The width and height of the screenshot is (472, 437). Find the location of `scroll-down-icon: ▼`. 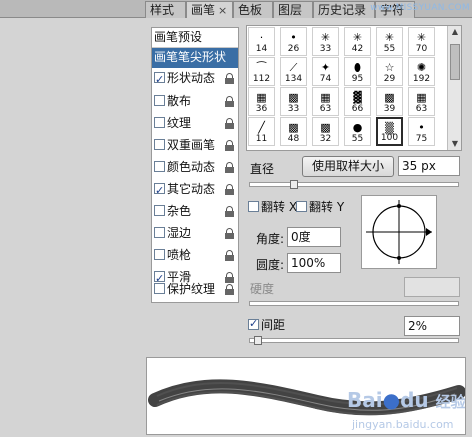

scroll-down-icon: ▼ is located at coordinates (455, 144).